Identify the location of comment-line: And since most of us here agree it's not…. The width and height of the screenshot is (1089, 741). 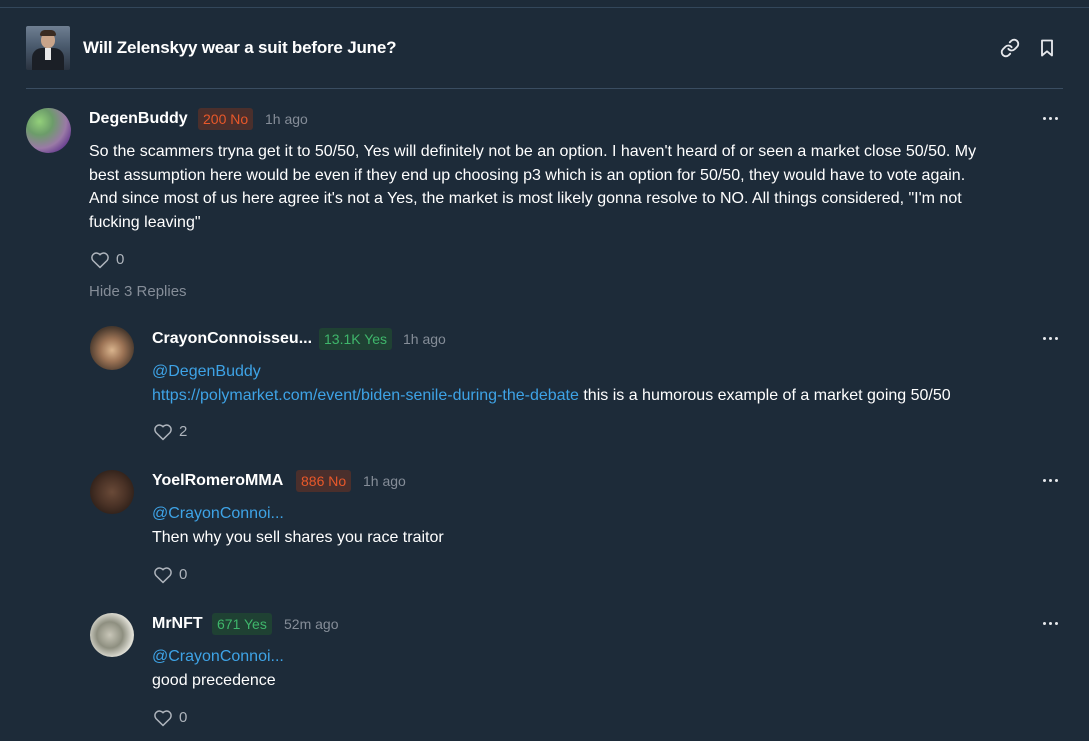
(525, 198).